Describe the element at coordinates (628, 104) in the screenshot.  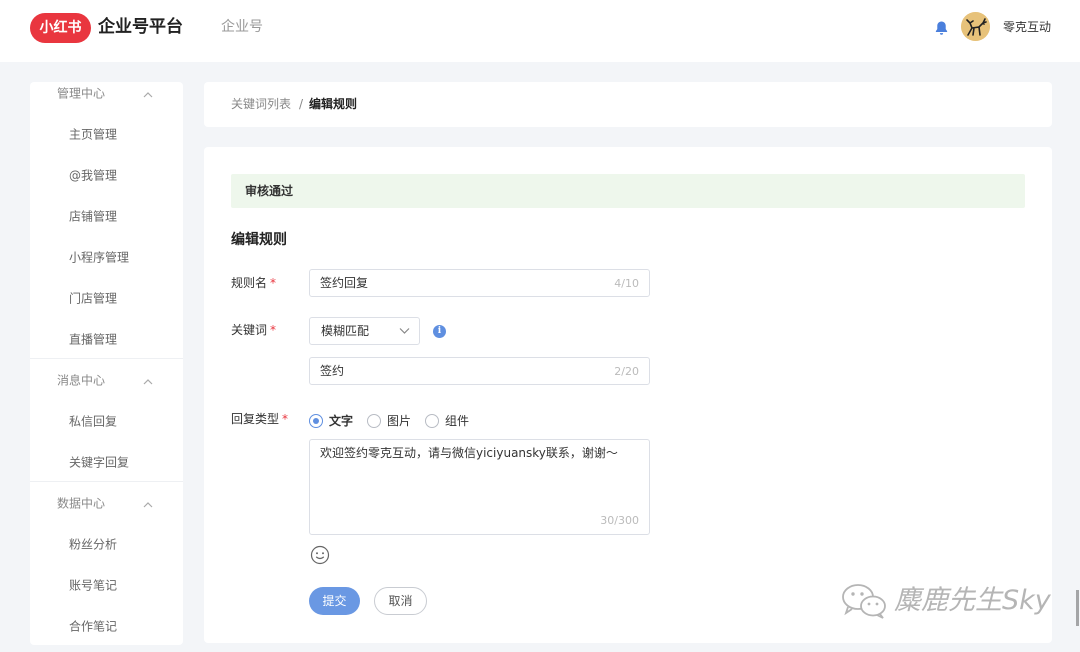
I see `breadcrumb: 关键词列表 / 编辑规则` at that location.